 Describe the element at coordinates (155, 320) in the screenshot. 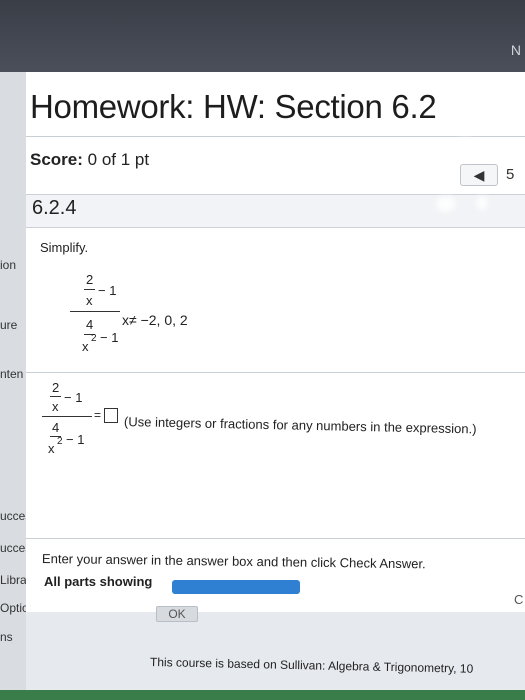

I see `domain-condition: x≠ −2, 0, 2` at that location.